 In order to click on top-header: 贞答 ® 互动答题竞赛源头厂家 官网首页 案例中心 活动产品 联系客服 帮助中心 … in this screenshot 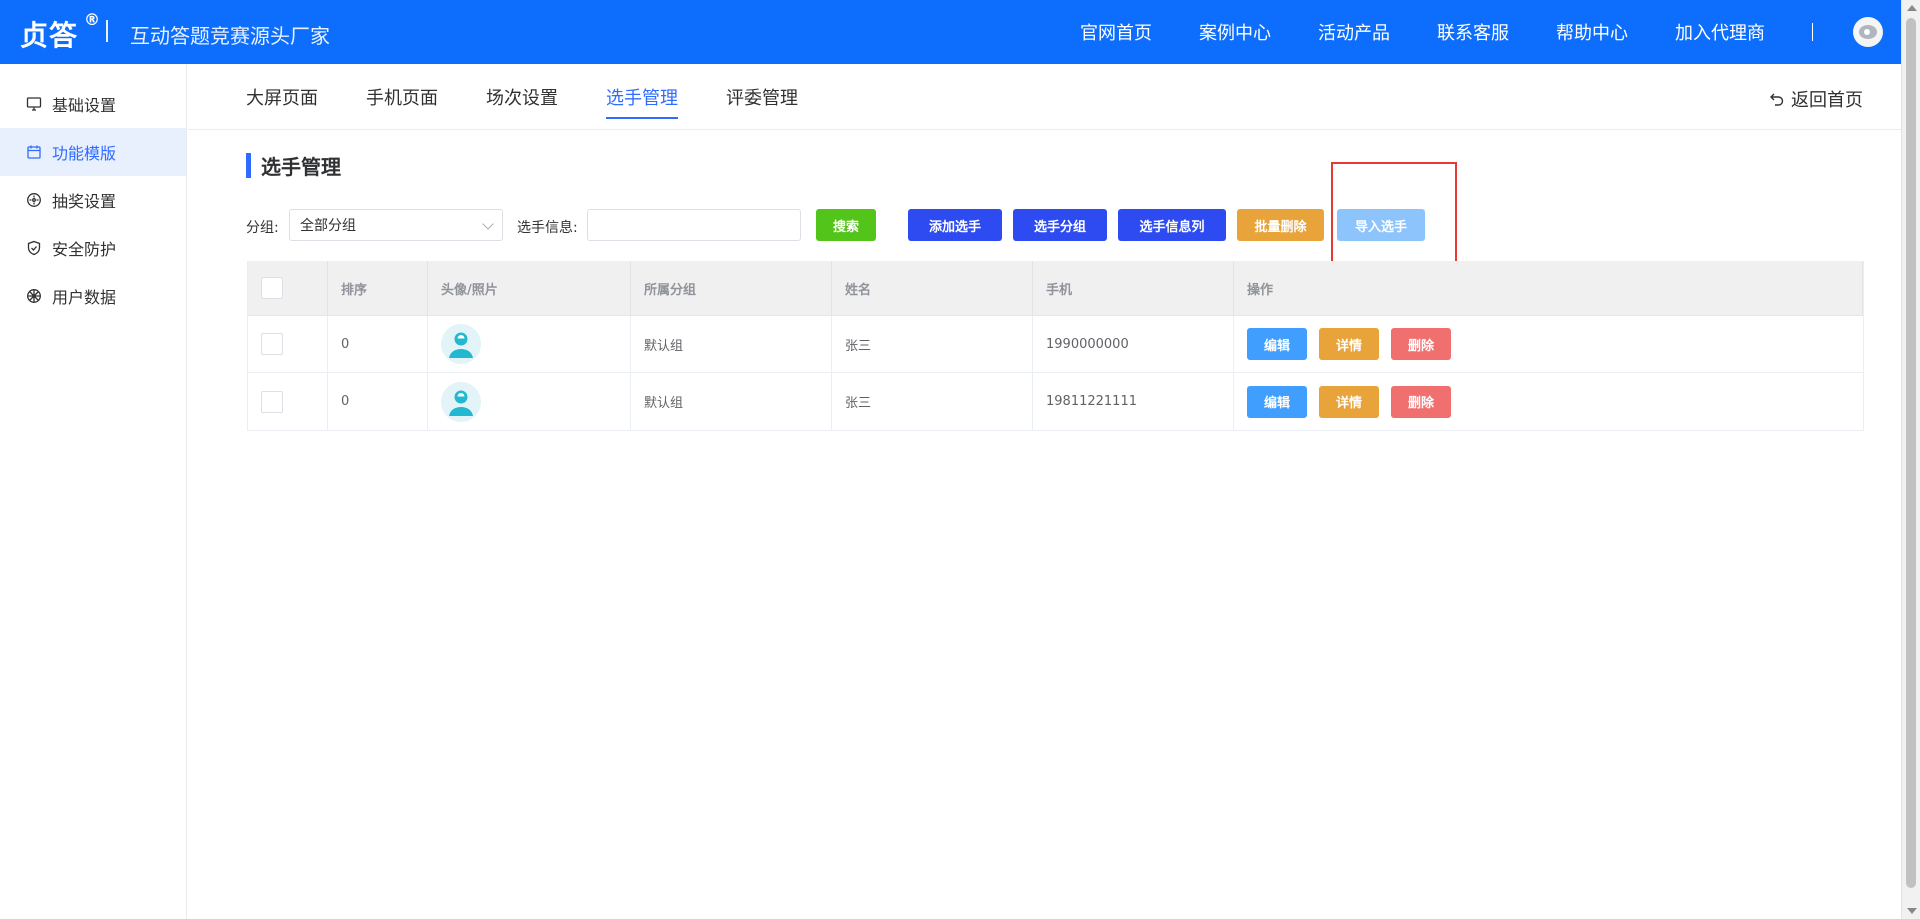, I will do `click(950, 32)`.